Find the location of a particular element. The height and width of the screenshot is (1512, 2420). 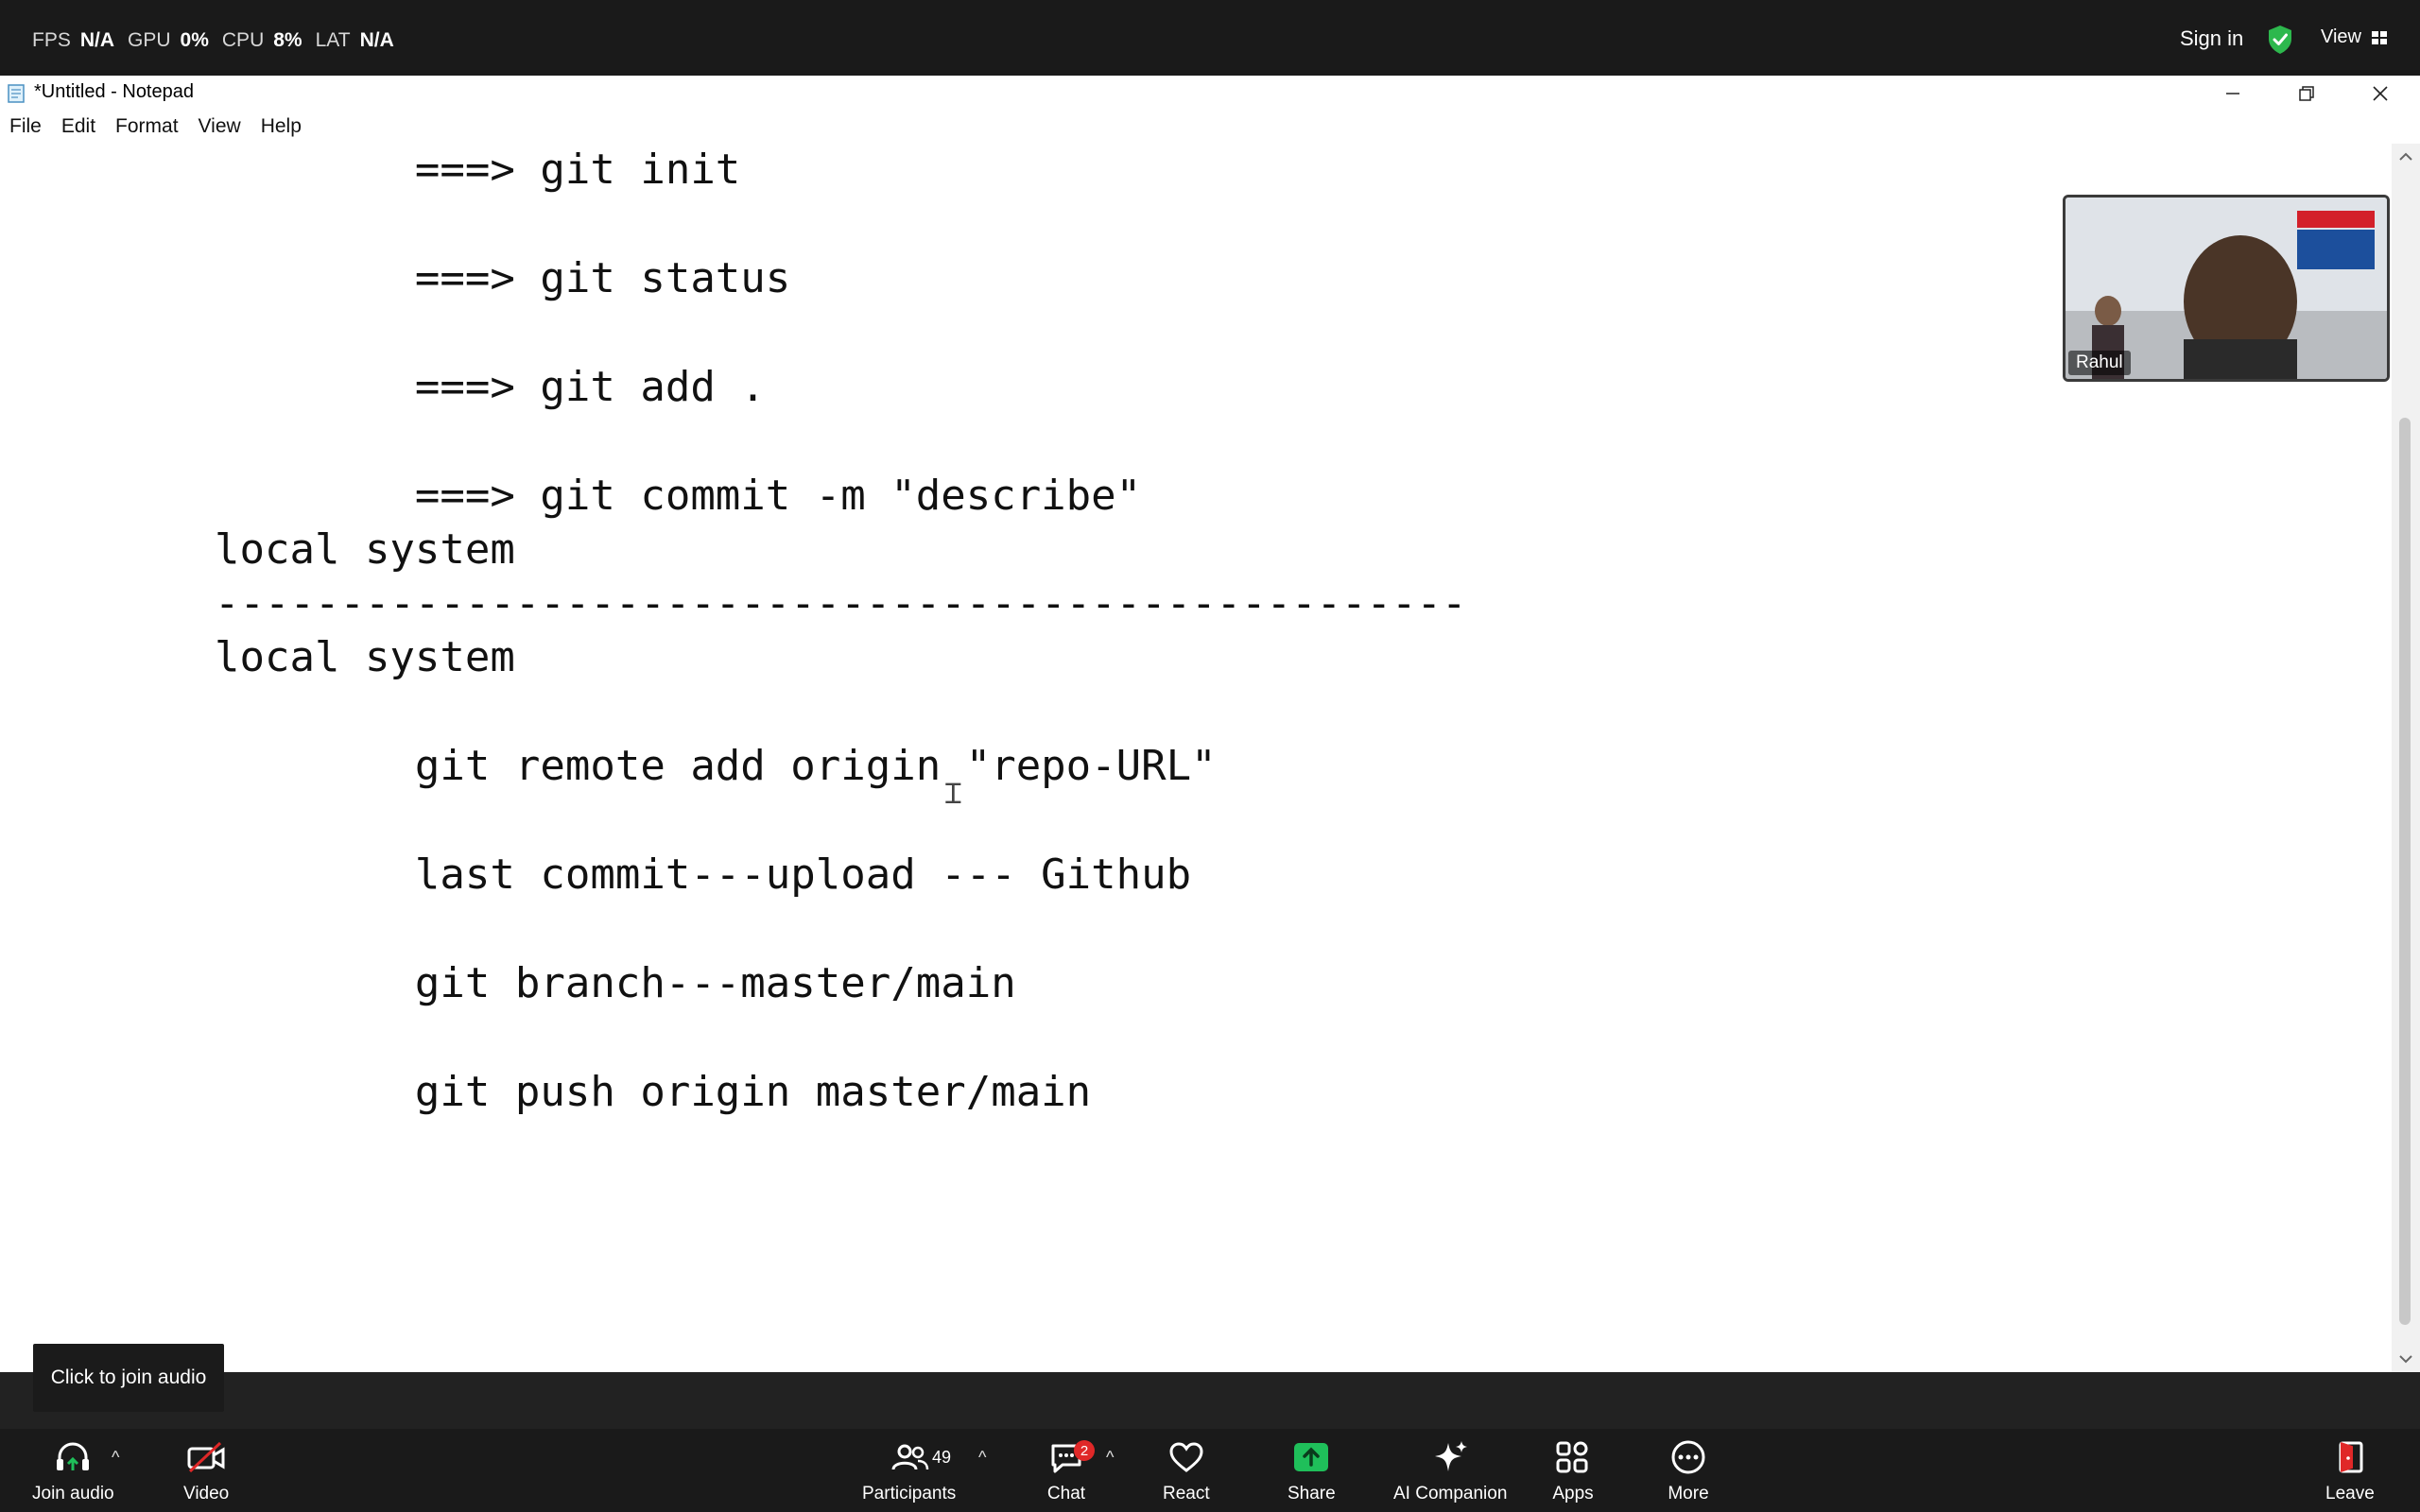

scroll-up-icon is located at coordinates (2406, 156).